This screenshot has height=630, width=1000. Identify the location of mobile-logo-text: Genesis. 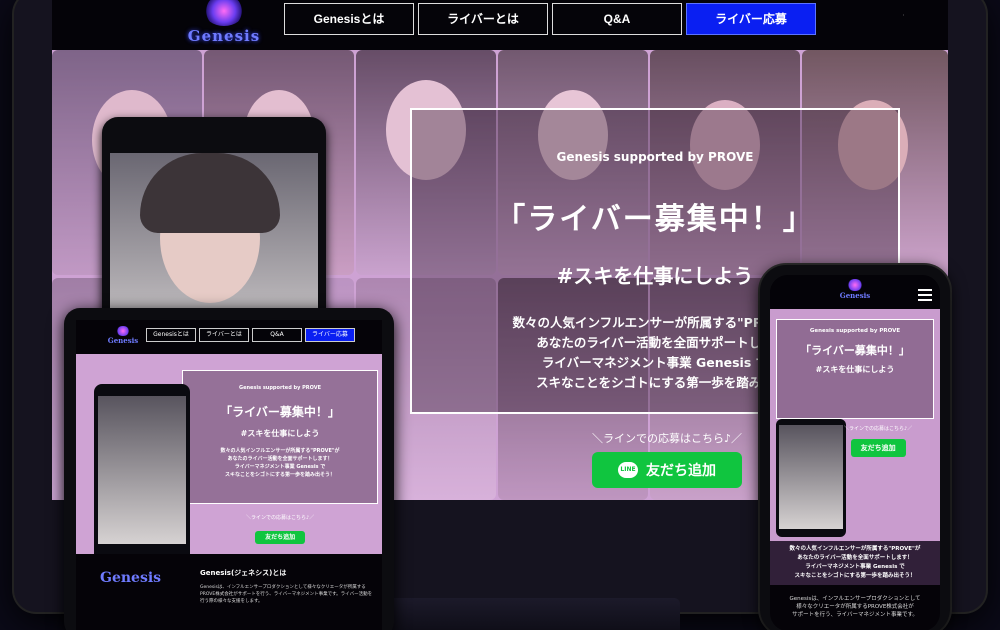
(855, 295).